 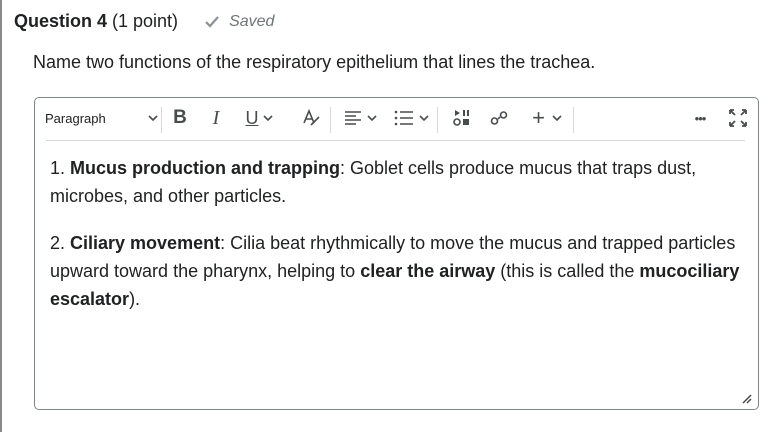 What do you see at coordinates (252, 117) in the screenshot?
I see `underline-label: U` at bounding box center [252, 117].